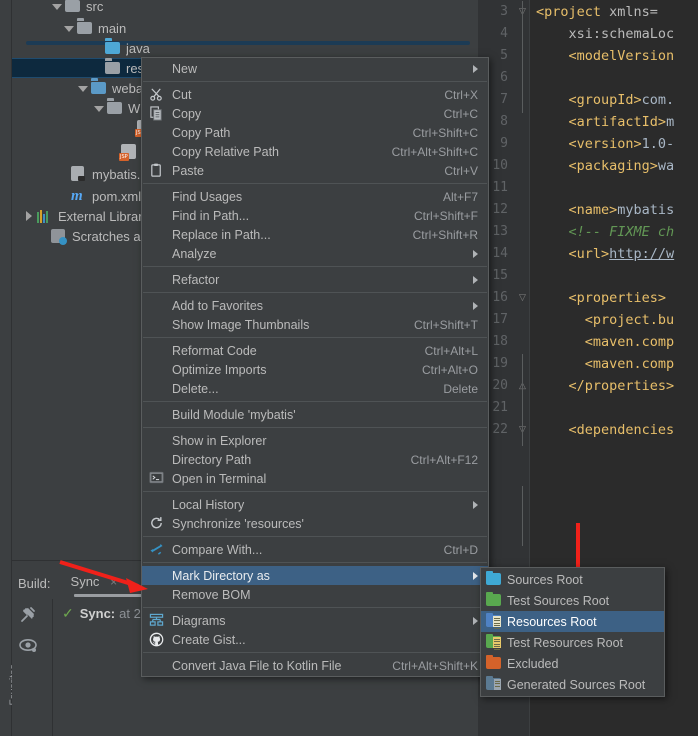 The image size is (698, 736). I want to click on build-status-title: Sync:, so click(97, 613).